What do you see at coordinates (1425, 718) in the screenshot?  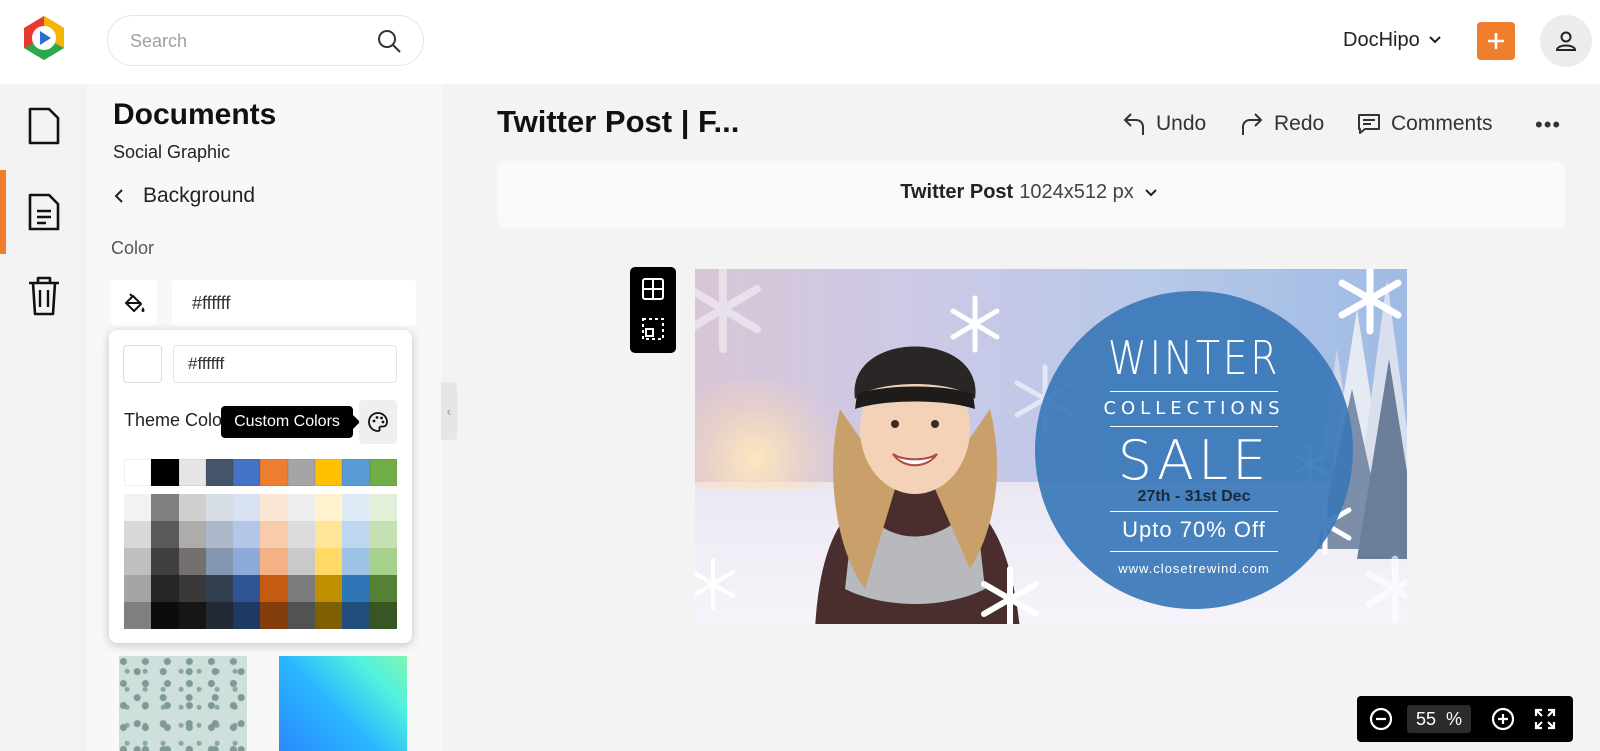 I see `zoom-value: 55` at bounding box center [1425, 718].